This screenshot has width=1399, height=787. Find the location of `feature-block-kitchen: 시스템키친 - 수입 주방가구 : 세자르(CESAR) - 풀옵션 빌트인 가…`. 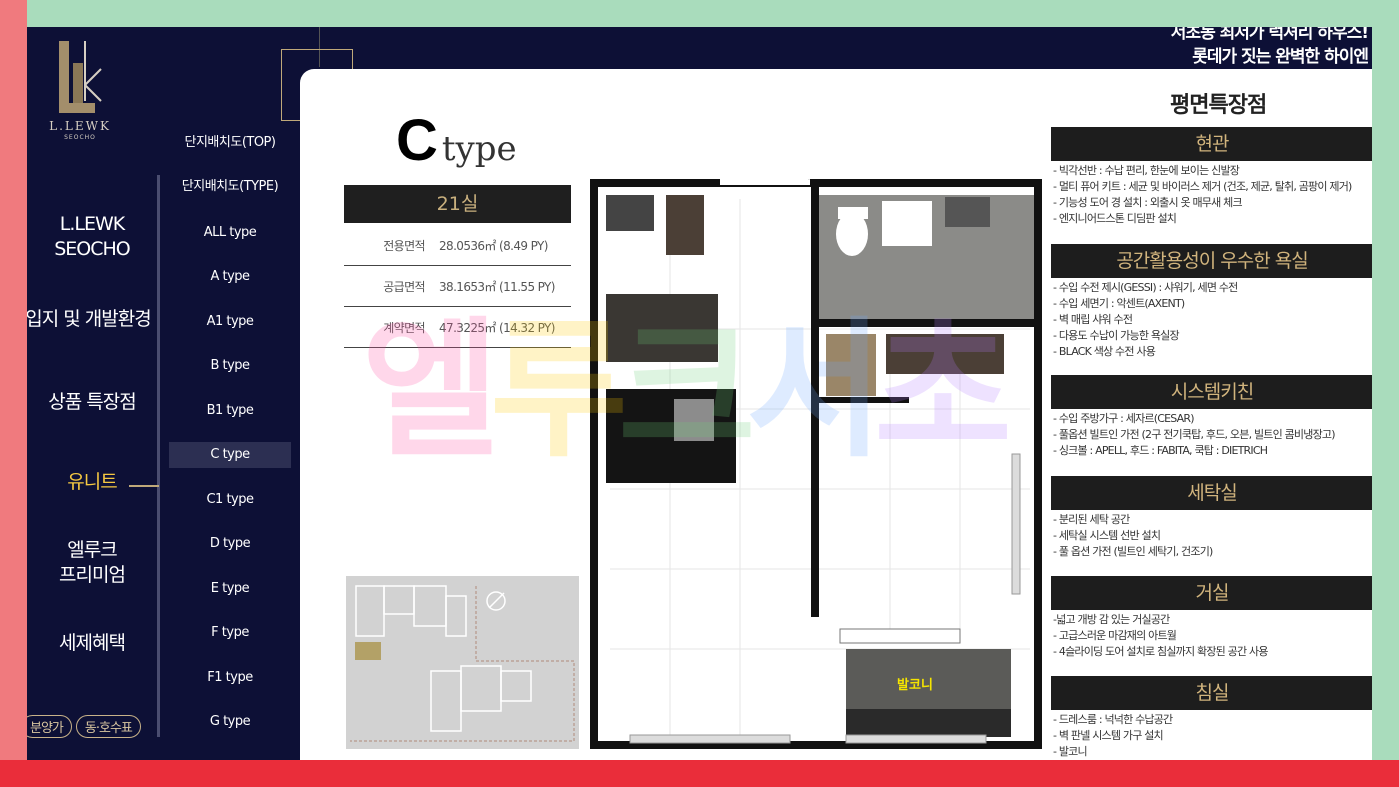

feature-block-kitchen: 시스템키친 - 수입 주방가구 : 세자르(CESAR) - 풀옵션 빌트인 가… is located at coordinates (1211, 417).